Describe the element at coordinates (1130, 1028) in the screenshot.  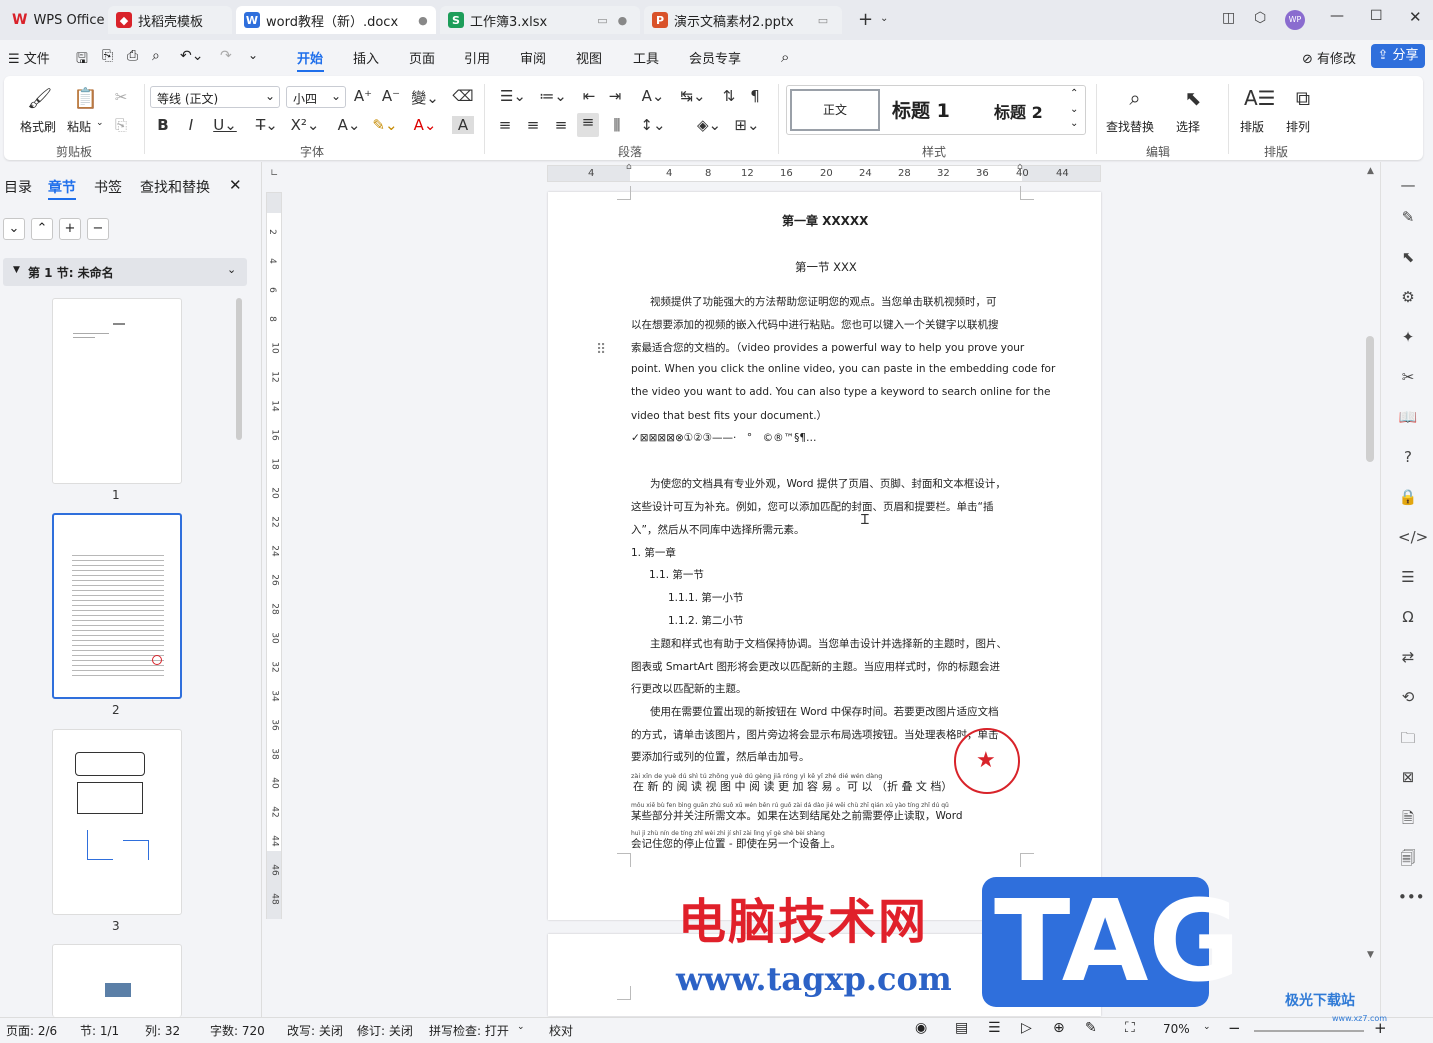
I see `fit-page-icon: ⛶` at that location.